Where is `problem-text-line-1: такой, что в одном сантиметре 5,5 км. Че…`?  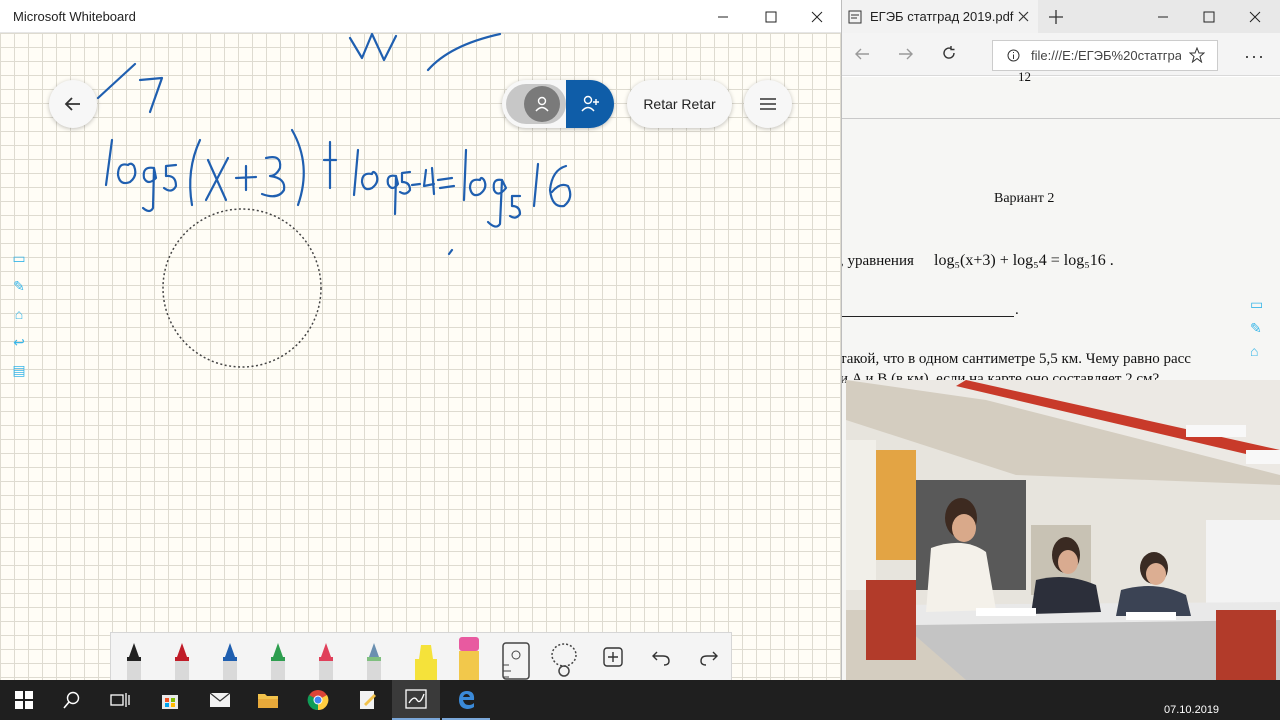 problem-text-line-1: такой, что в одном сантиметре 5,5 км. Че… is located at coordinates (1016, 359).